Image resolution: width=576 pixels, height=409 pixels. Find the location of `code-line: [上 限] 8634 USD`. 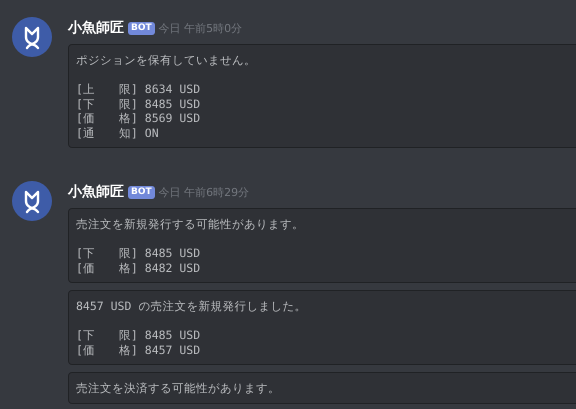

code-line: [上 限] 8634 USD is located at coordinates (138, 89).